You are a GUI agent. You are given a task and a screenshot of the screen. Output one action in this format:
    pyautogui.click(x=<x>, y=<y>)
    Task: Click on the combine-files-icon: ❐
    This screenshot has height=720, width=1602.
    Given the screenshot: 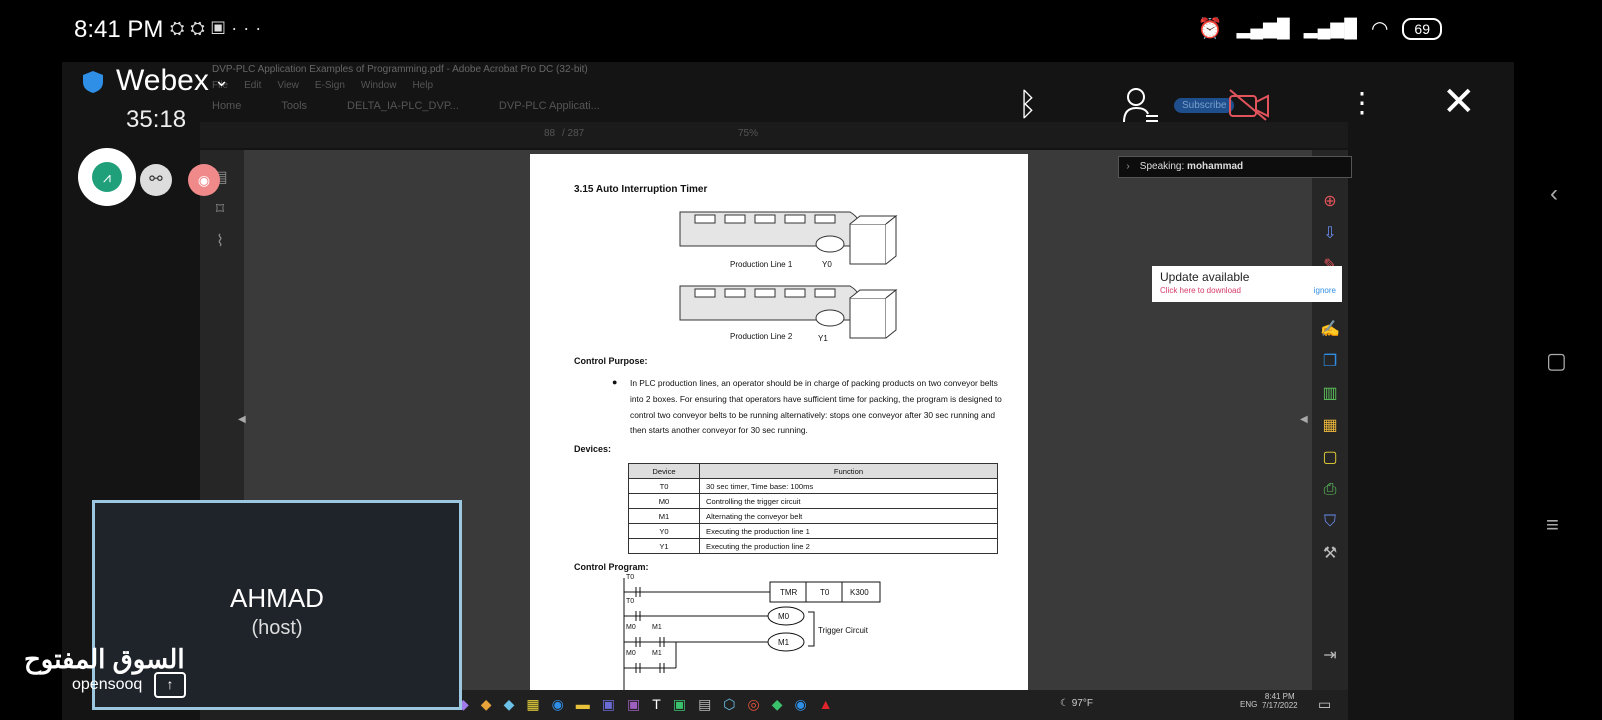 What is the action you would take?
    pyautogui.click(x=1330, y=362)
    